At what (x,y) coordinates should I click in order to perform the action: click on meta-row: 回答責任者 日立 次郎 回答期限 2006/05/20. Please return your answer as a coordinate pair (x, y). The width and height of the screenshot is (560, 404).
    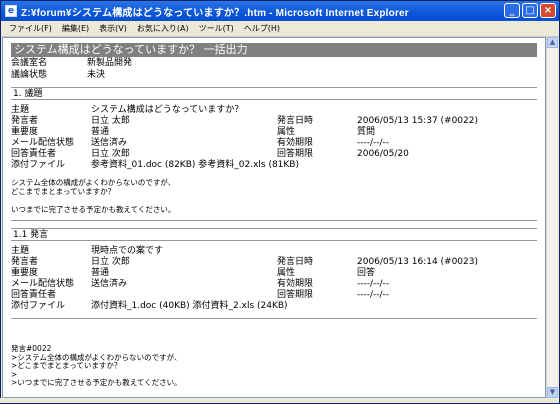
    Looking at the image, I should click on (274, 154).